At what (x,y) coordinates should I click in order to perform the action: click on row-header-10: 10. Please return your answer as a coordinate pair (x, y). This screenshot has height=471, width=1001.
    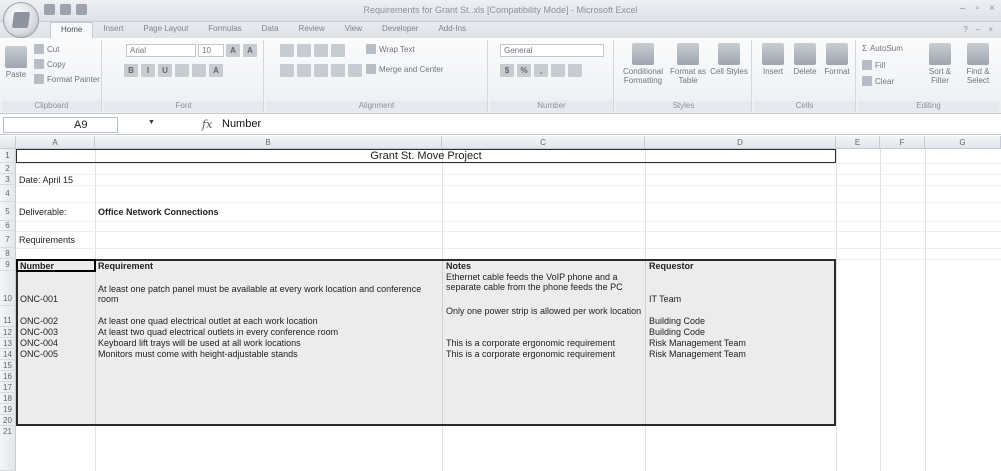
    Looking at the image, I should click on (8, 288).